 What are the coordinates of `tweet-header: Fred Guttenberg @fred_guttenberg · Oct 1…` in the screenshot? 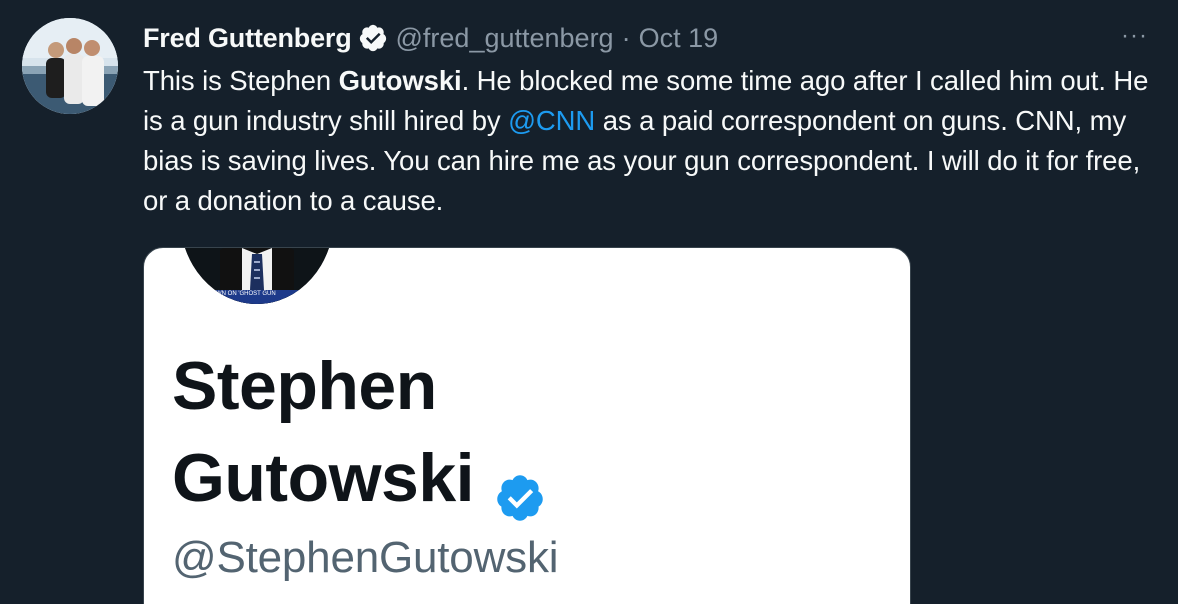 It's located at (430, 38).